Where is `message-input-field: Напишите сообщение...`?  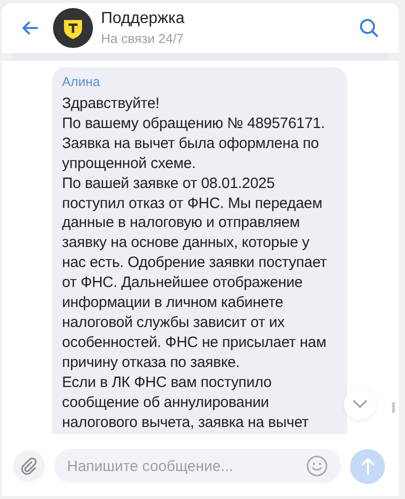
message-input-field: Напишите сообщение... is located at coordinates (197, 466).